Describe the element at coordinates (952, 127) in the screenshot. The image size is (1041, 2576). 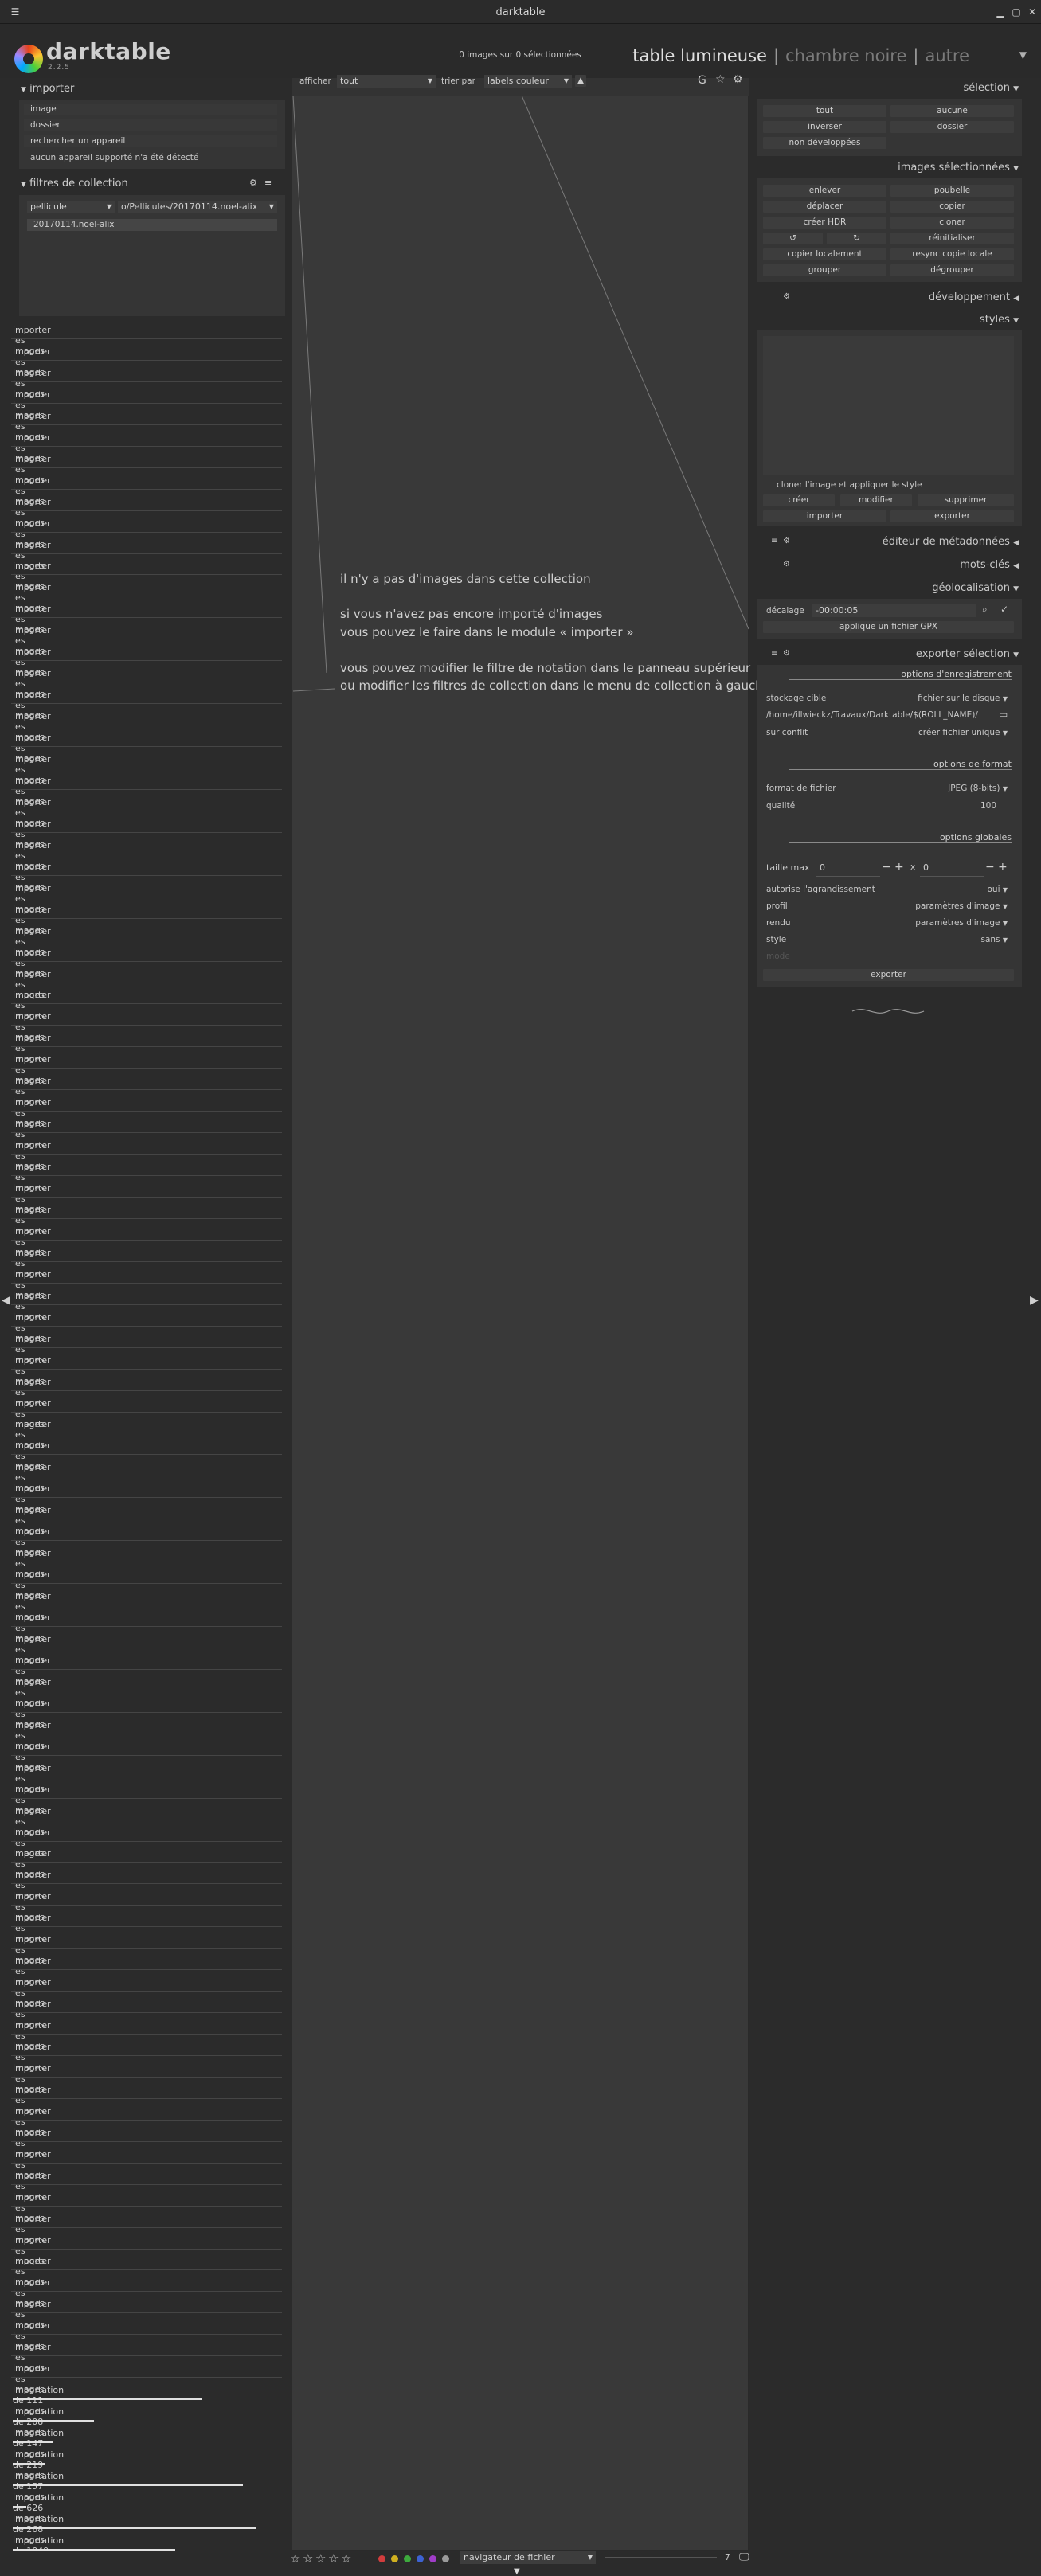
I see `select-film-button: dossier` at that location.